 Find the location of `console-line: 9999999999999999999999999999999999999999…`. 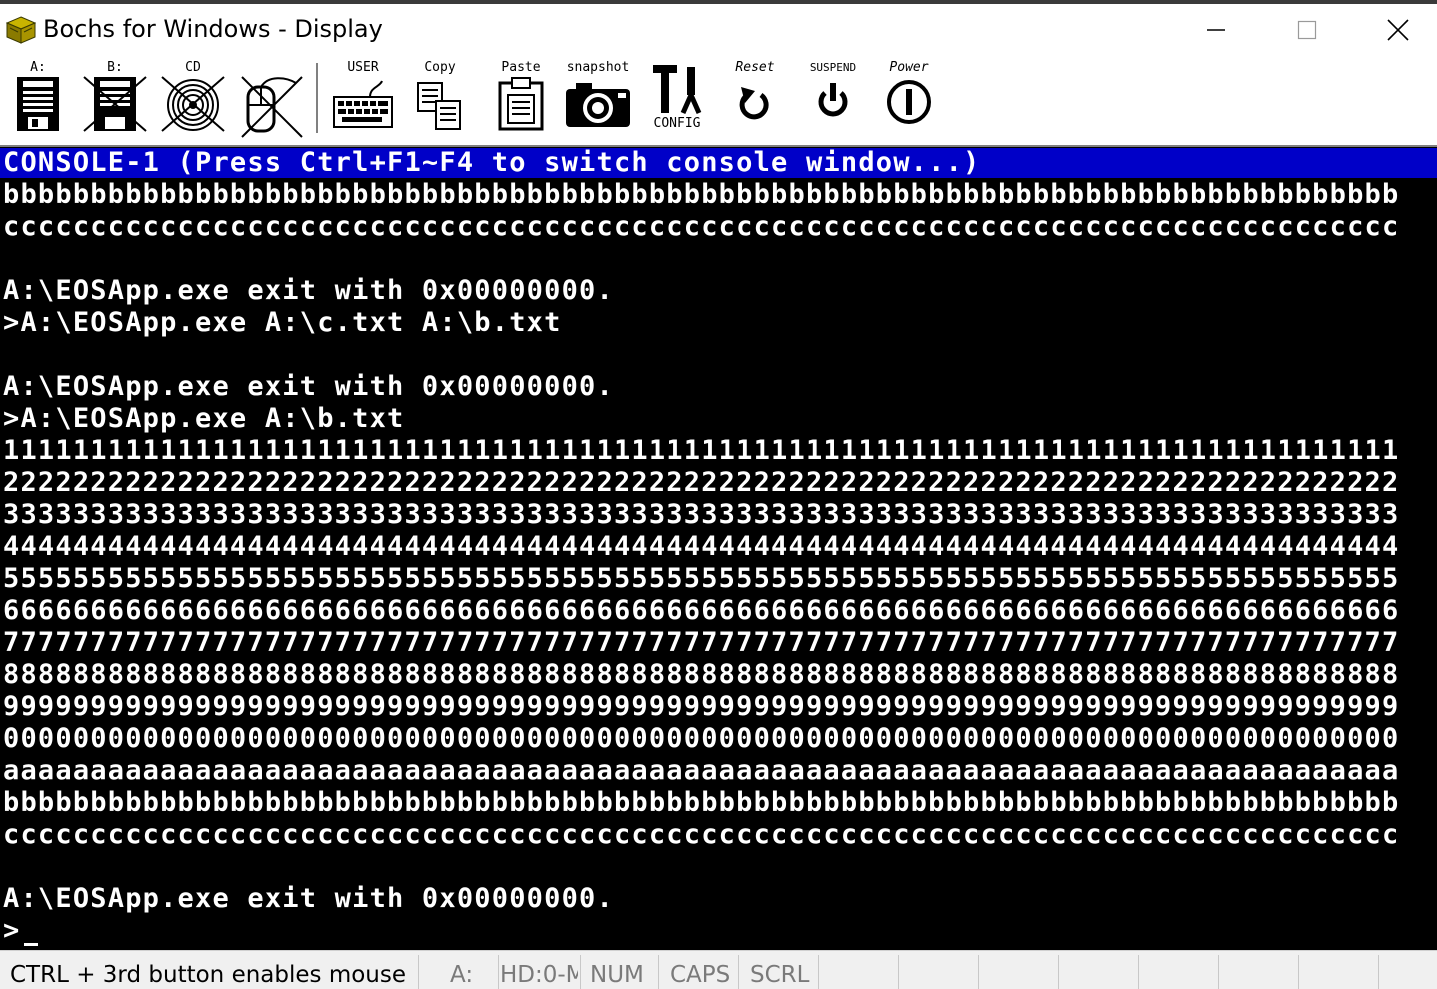

console-line: 9999999999999999999999999999999999999999… is located at coordinates (701, 706).